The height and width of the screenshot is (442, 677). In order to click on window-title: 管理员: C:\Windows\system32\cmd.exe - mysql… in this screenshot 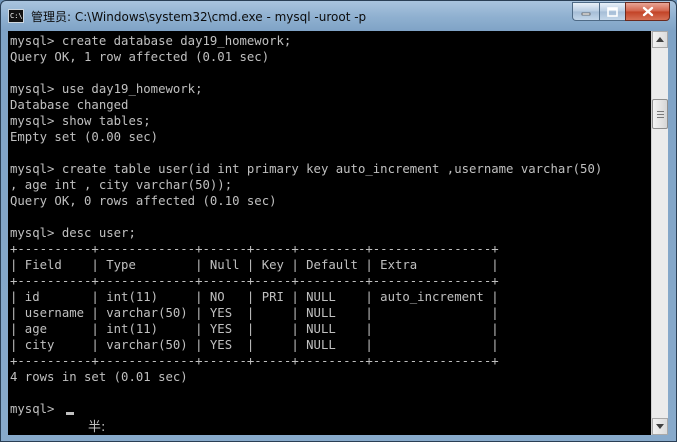, I will do `click(199, 17)`.